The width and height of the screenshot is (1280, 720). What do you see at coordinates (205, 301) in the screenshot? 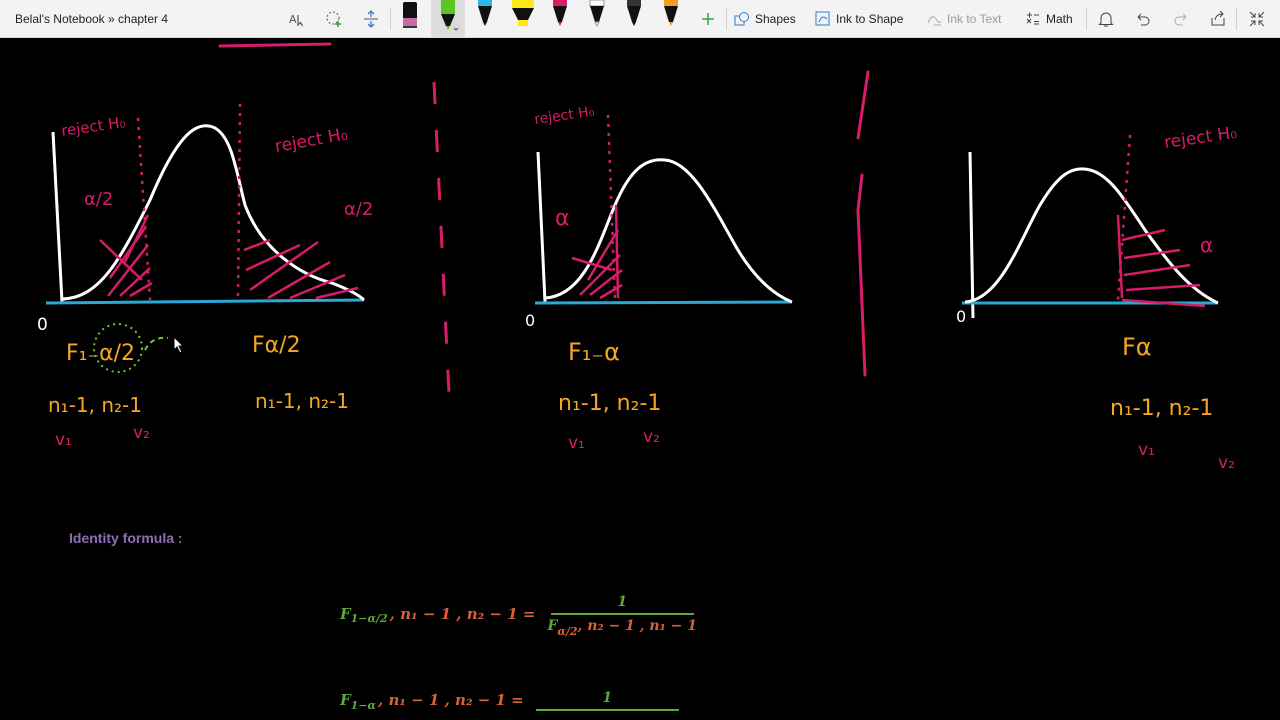
I see `graph-1-x-axis` at bounding box center [205, 301].